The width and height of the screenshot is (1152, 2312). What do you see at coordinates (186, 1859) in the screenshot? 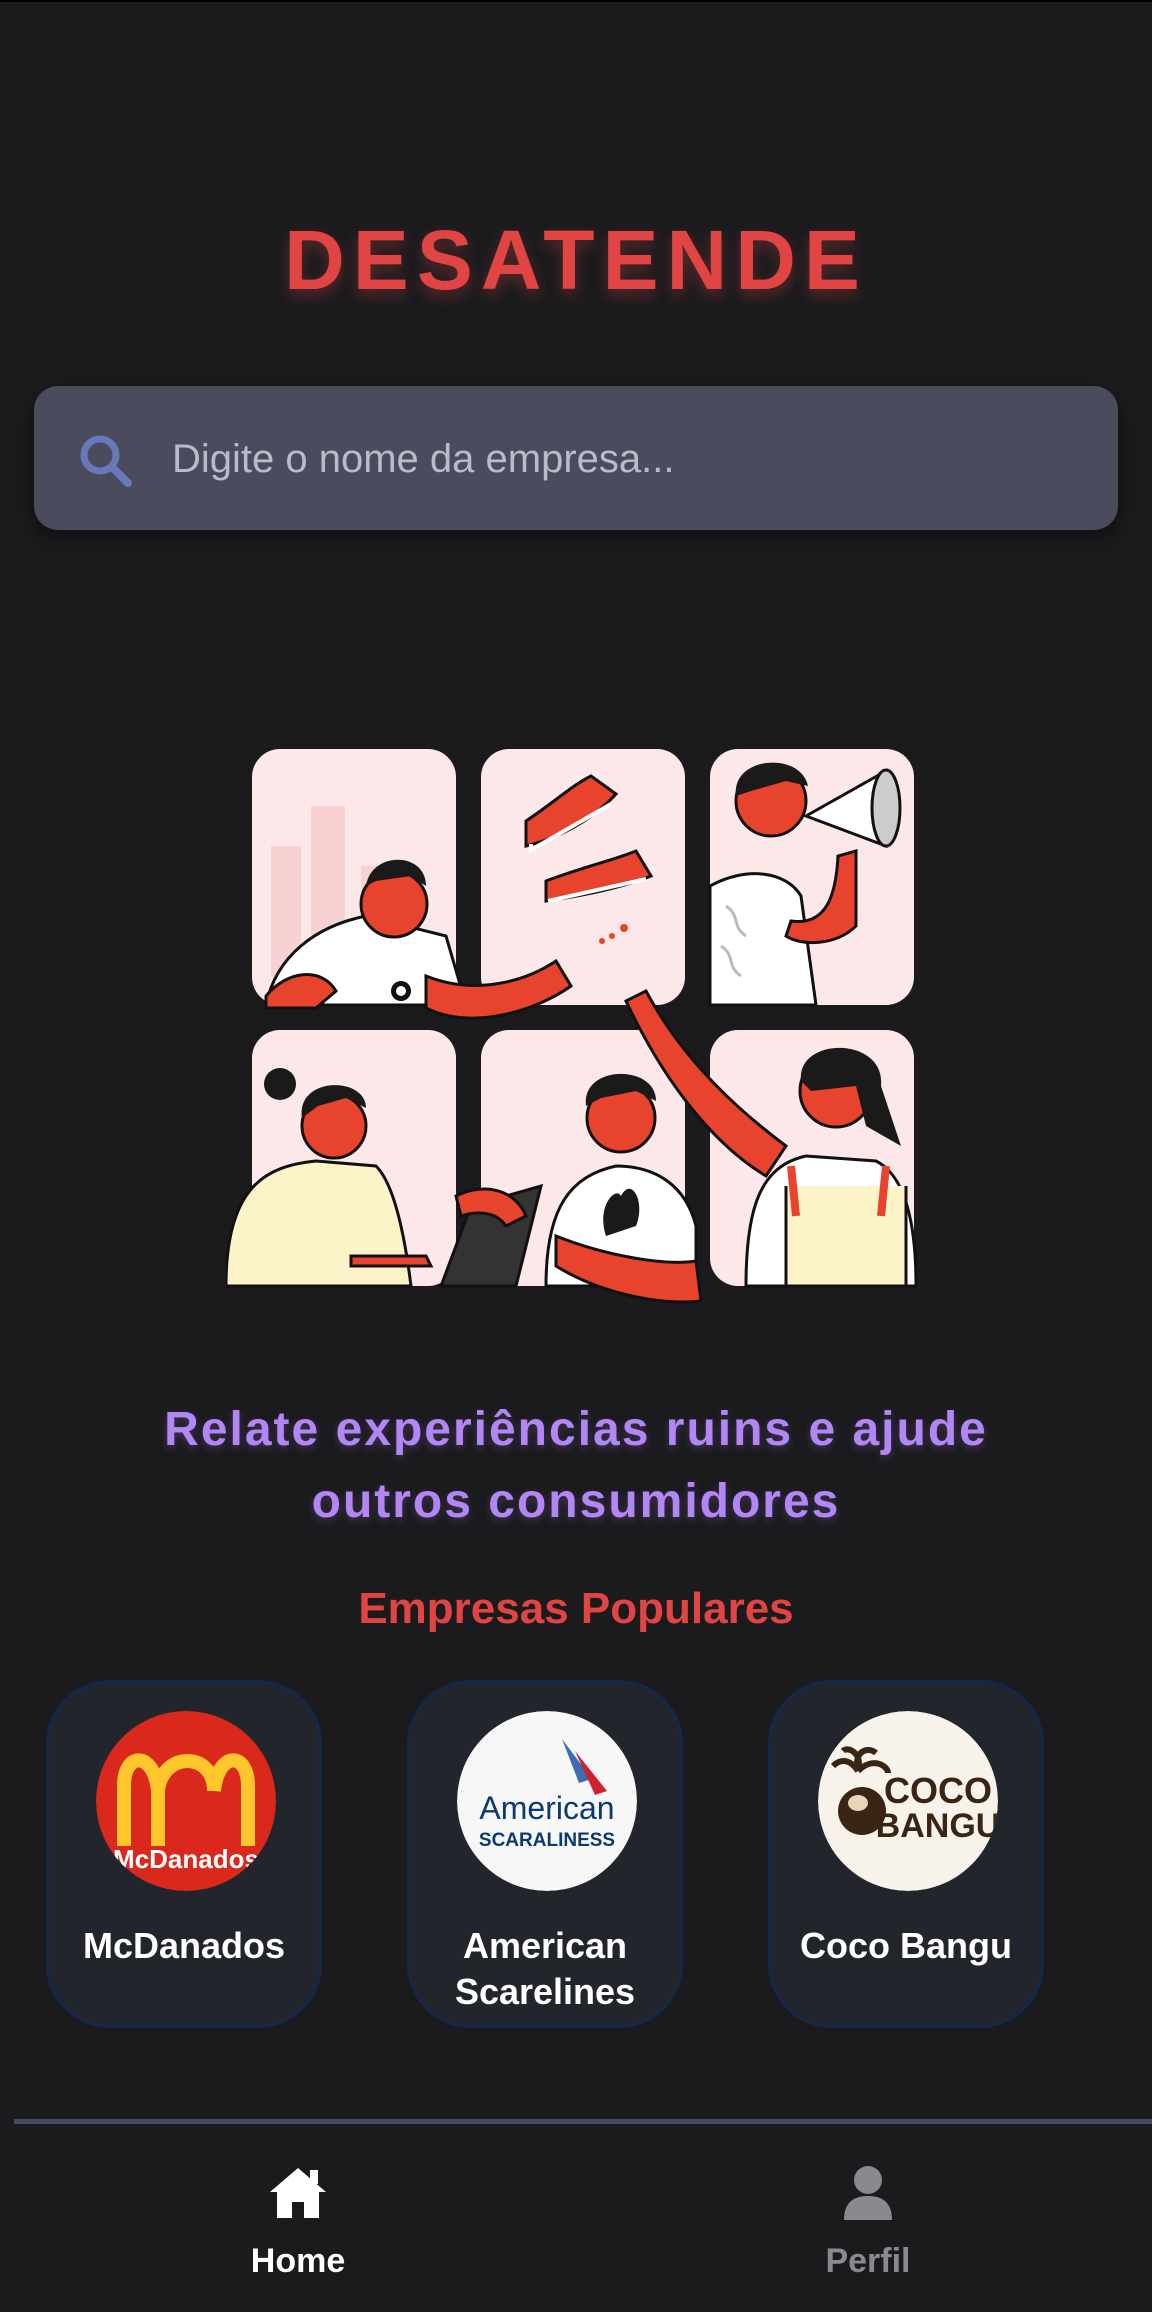
I see `svg-text: McDanados` at bounding box center [186, 1859].